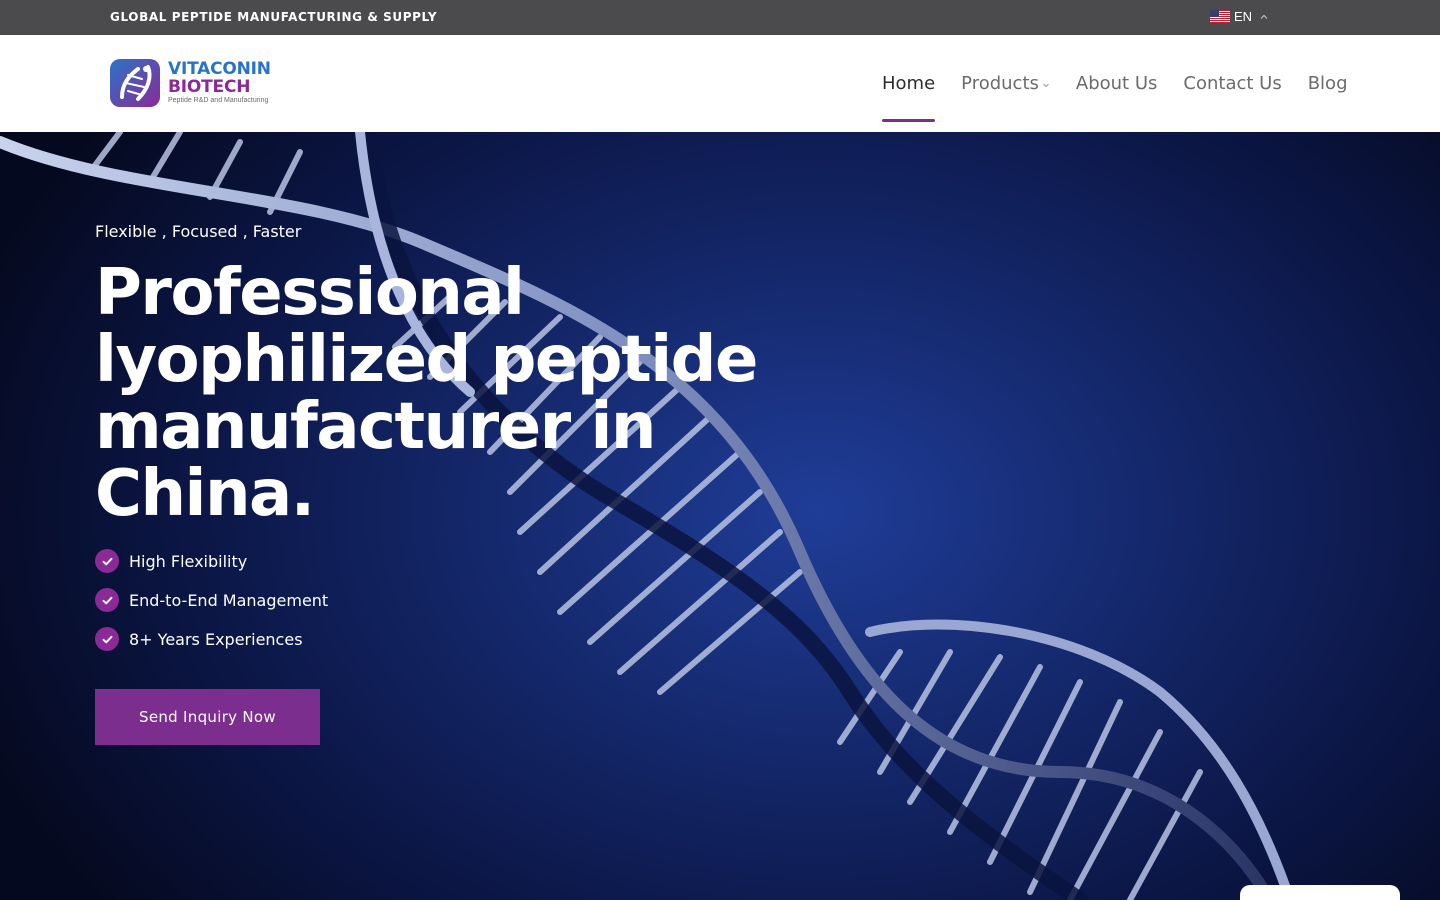  Describe the element at coordinates (218, 100) in the screenshot. I see `logo-line-3: Peptide R&D and Manufacturing` at that location.